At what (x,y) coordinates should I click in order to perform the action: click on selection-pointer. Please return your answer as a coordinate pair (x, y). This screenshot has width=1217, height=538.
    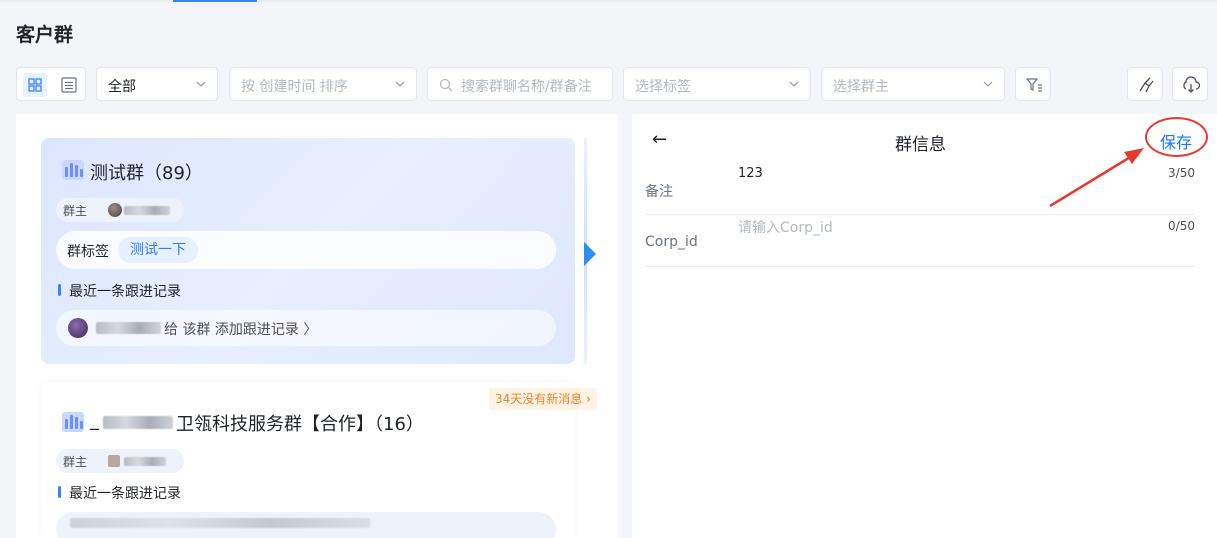
    Looking at the image, I should click on (590, 254).